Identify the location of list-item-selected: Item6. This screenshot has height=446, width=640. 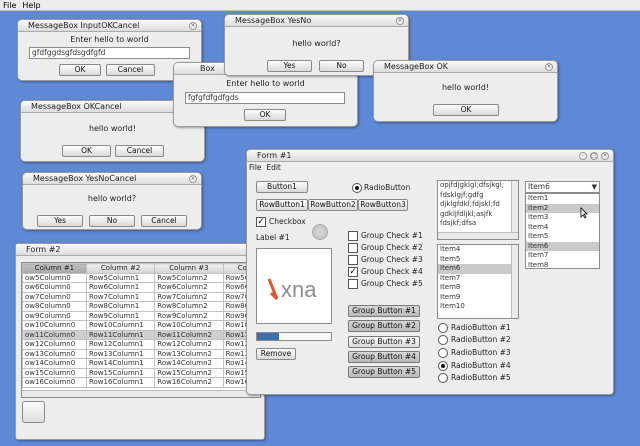
(478, 269).